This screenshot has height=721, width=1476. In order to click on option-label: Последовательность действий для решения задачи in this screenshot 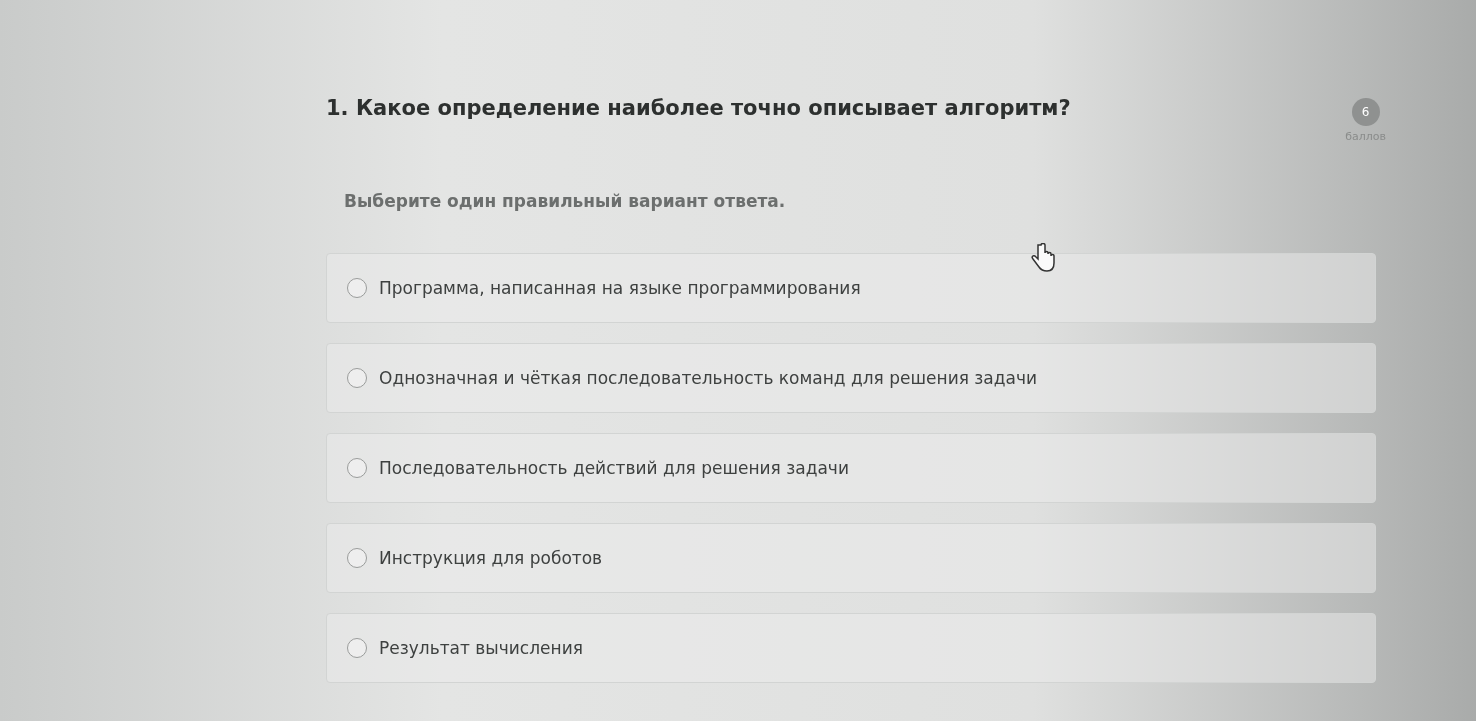, I will do `click(614, 468)`.